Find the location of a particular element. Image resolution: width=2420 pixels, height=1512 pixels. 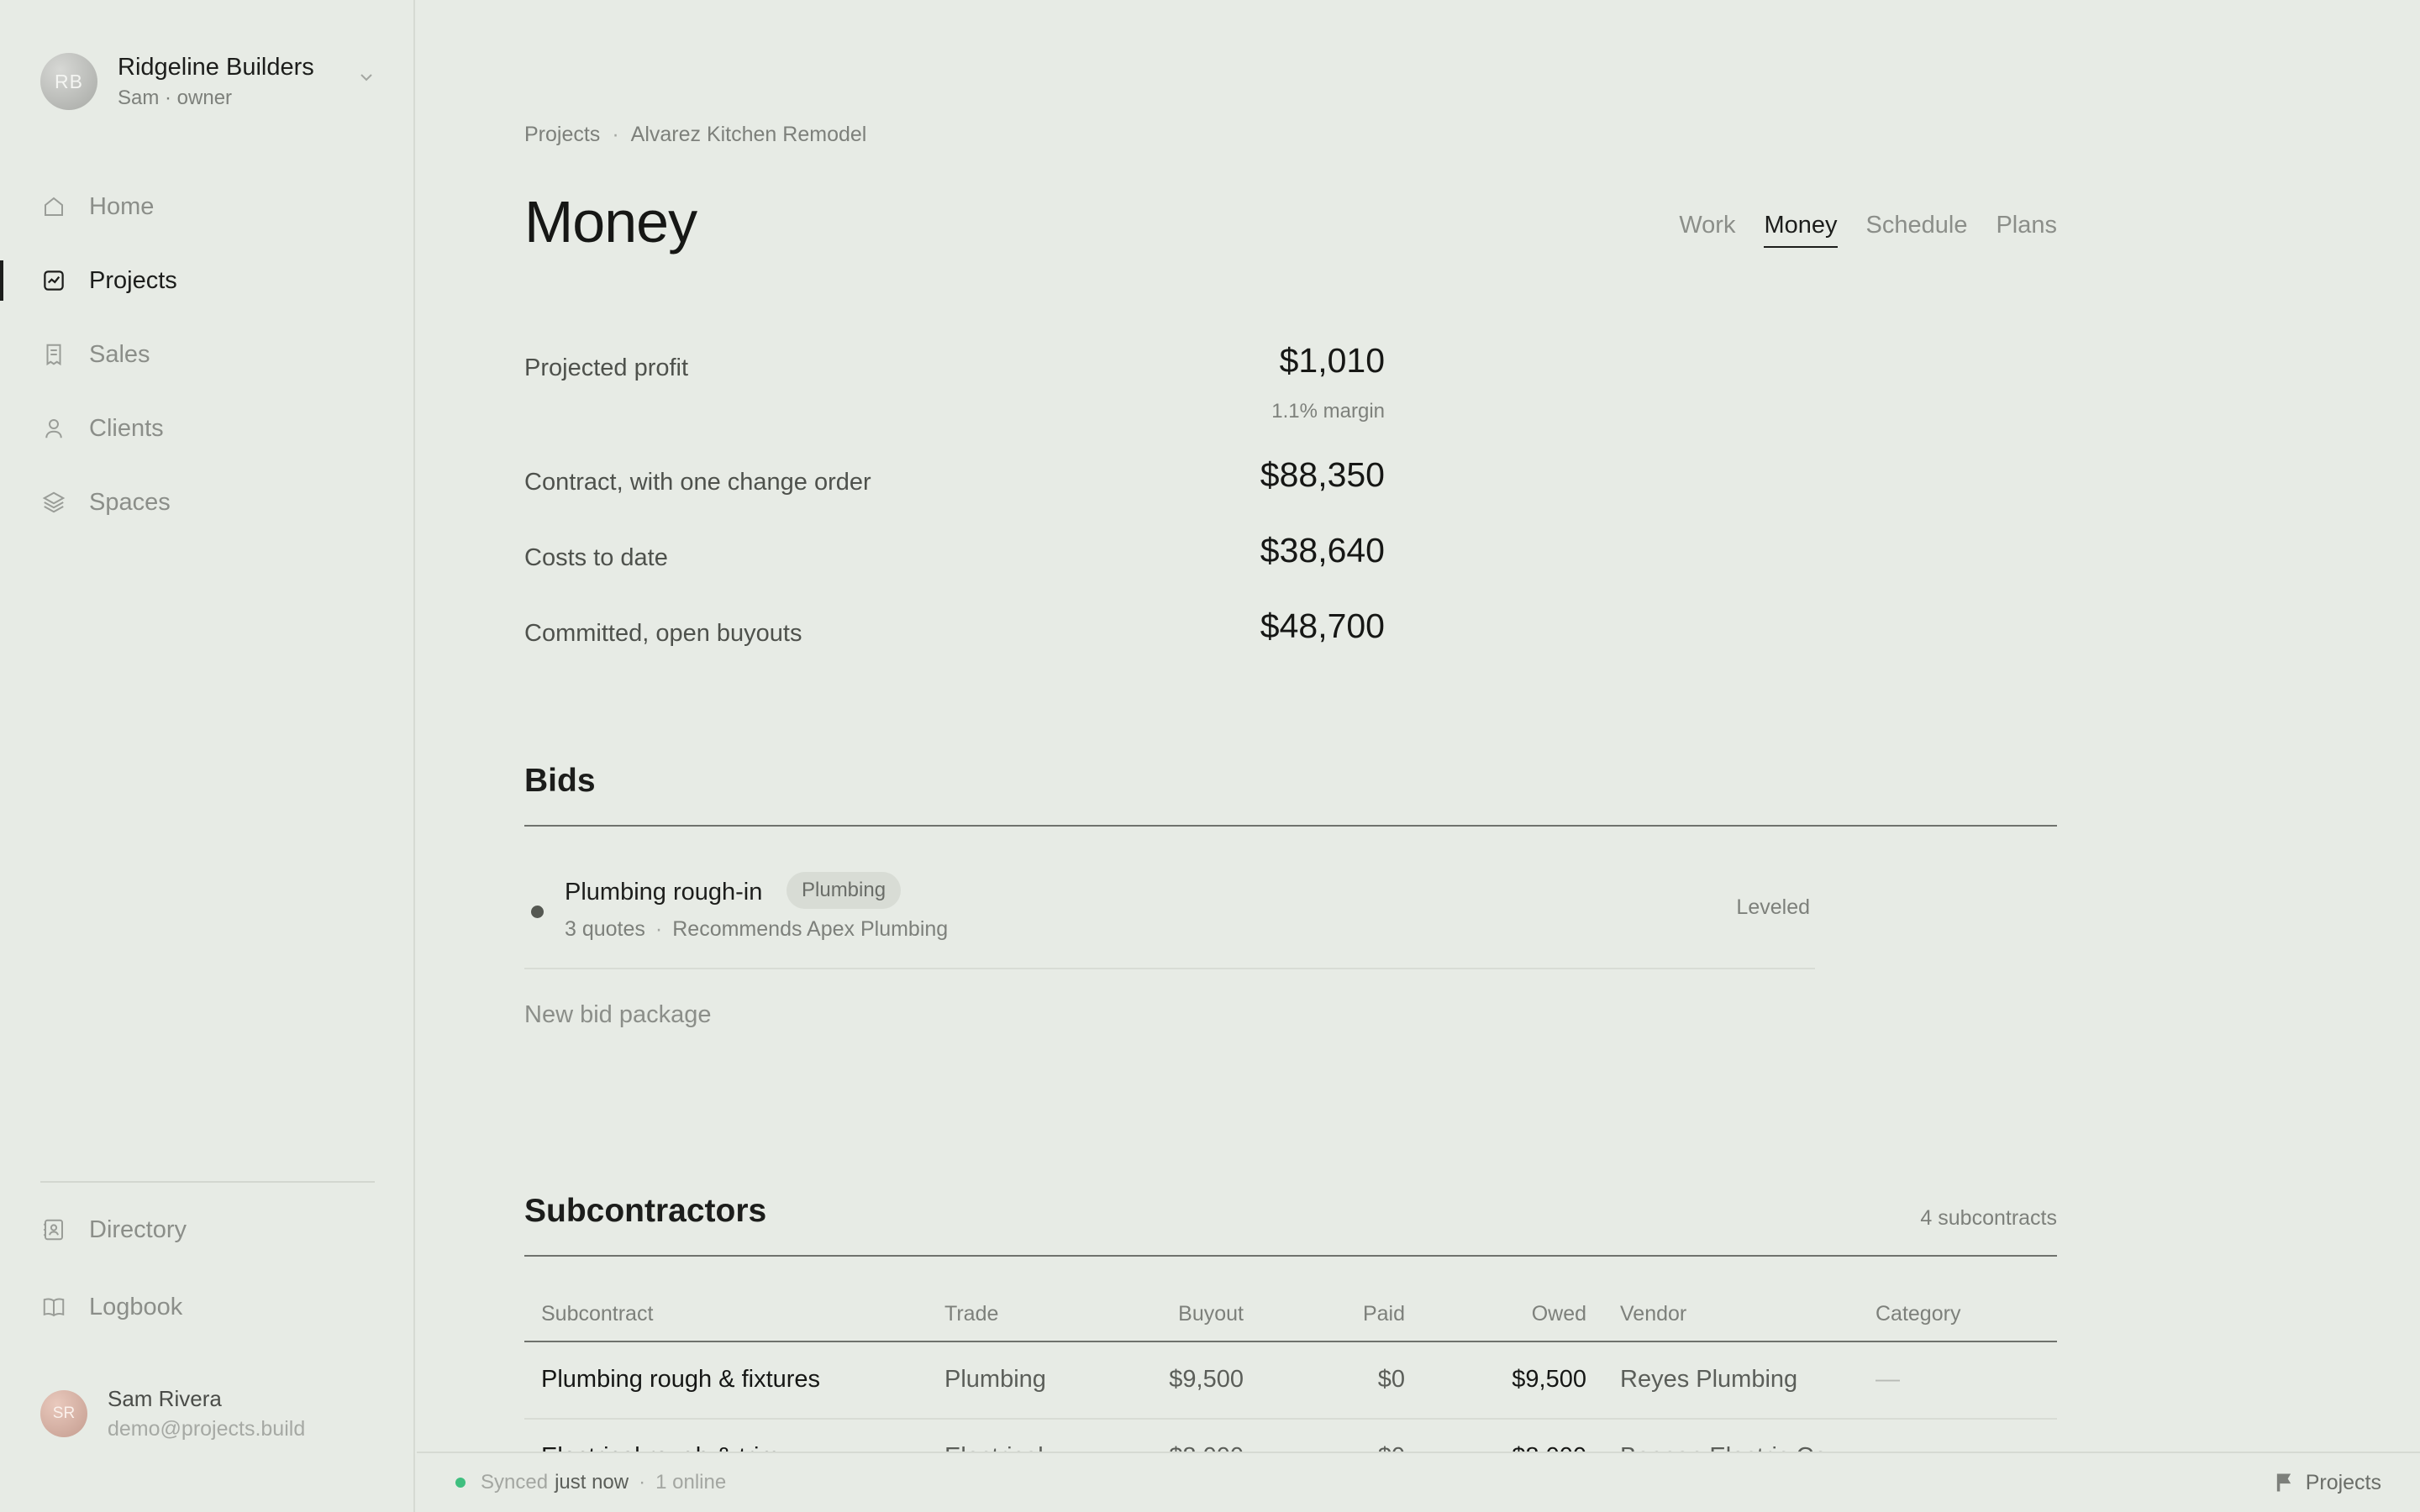

contact-card-icon is located at coordinates (53, 1229).